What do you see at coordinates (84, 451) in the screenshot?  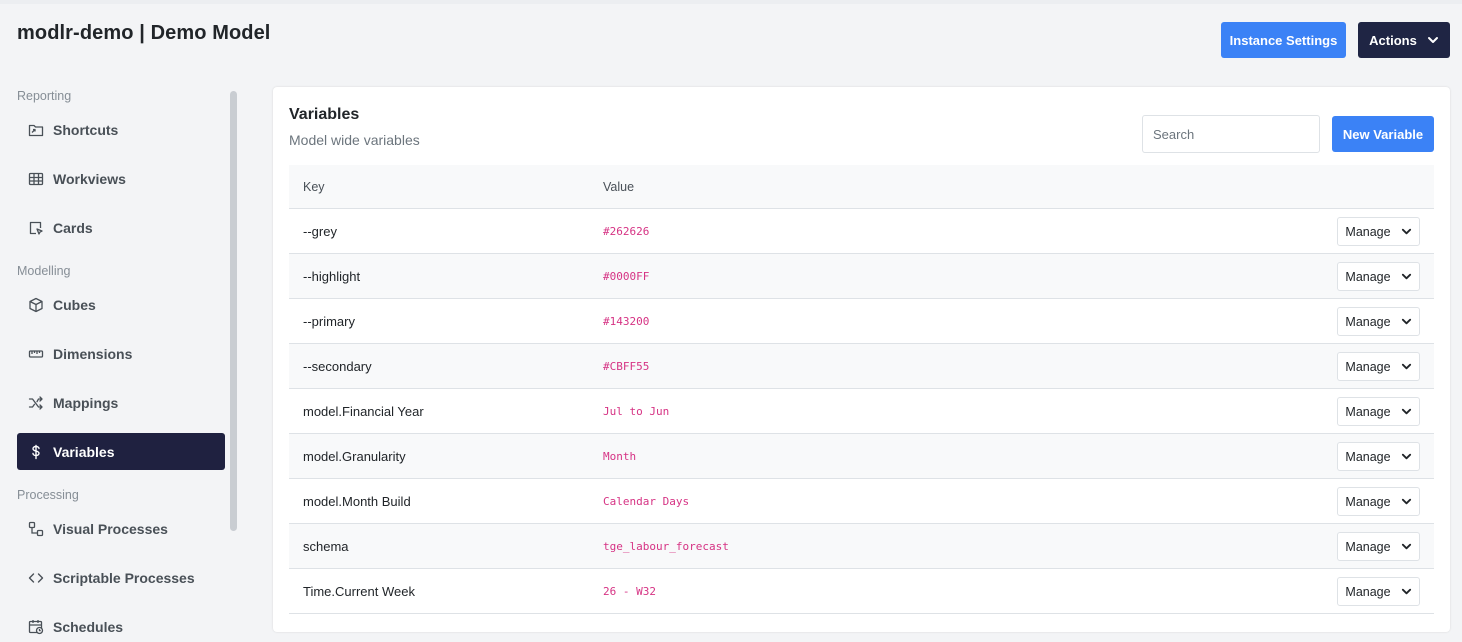 I see `sidebar-item-label: Variables` at bounding box center [84, 451].